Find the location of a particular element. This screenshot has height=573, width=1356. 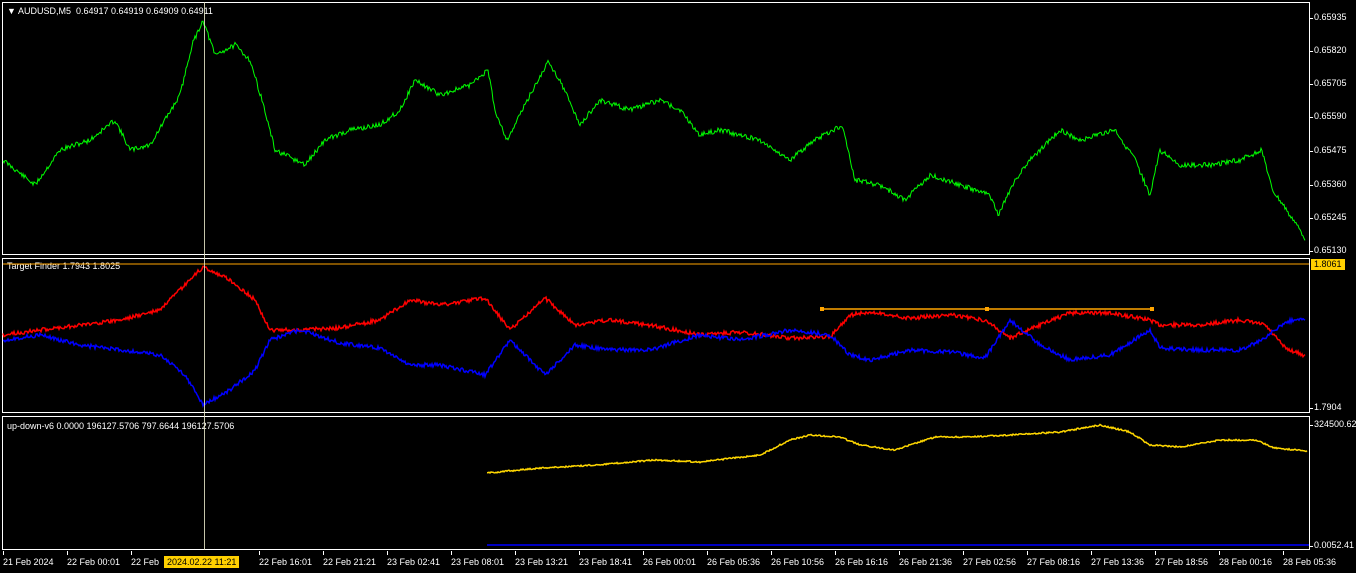

crosshair-date-tag: 2024.02.22 11:21 is located at coordinates (202, 562).